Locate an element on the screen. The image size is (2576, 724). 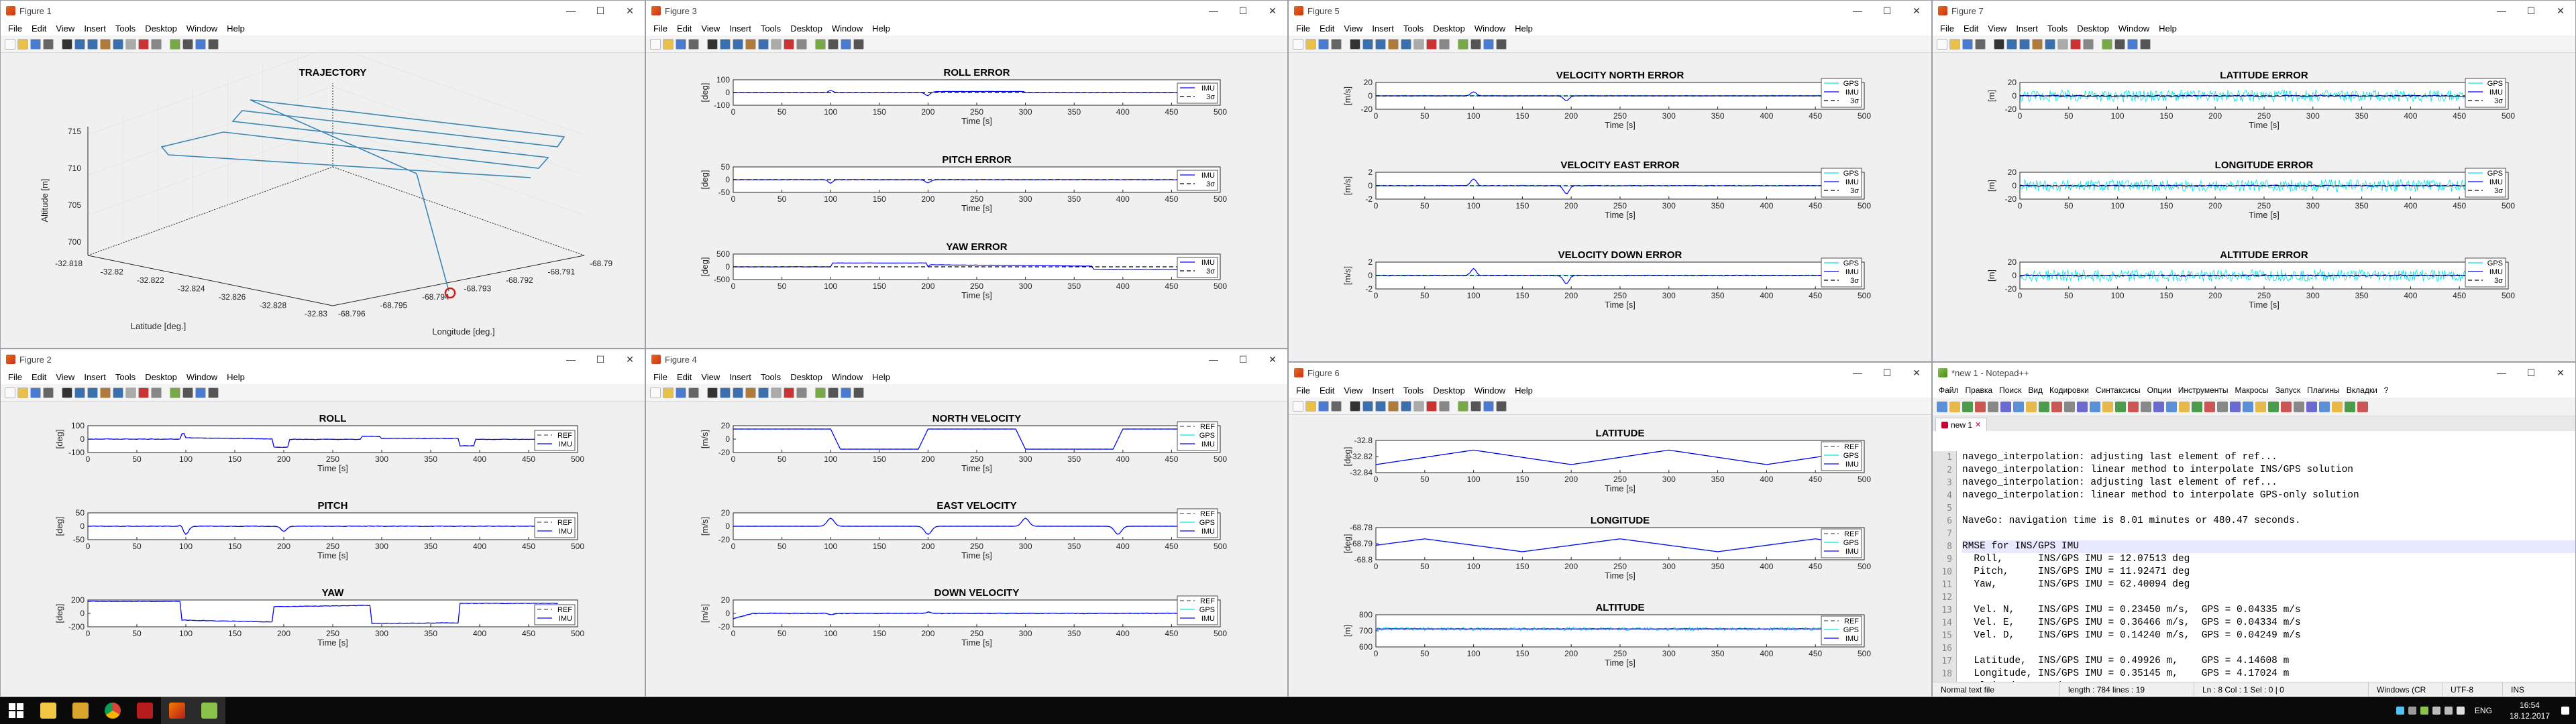
np-menu-item: Макросы is located at coordinates (2252, 390).